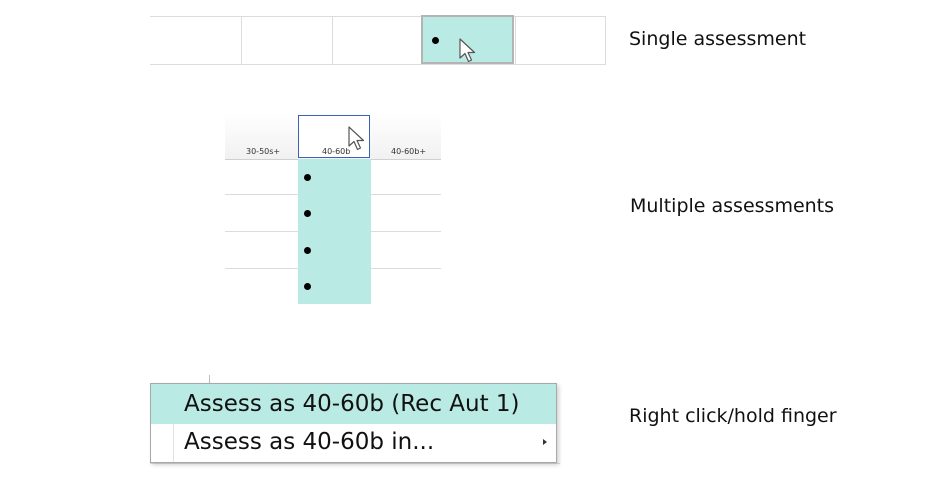 The image size is (925, 492). What do you see at coordinates (718, 39) in the screenshot?
I see `caption-single-assessment: Single assessment` at bounding box center [718, 39].